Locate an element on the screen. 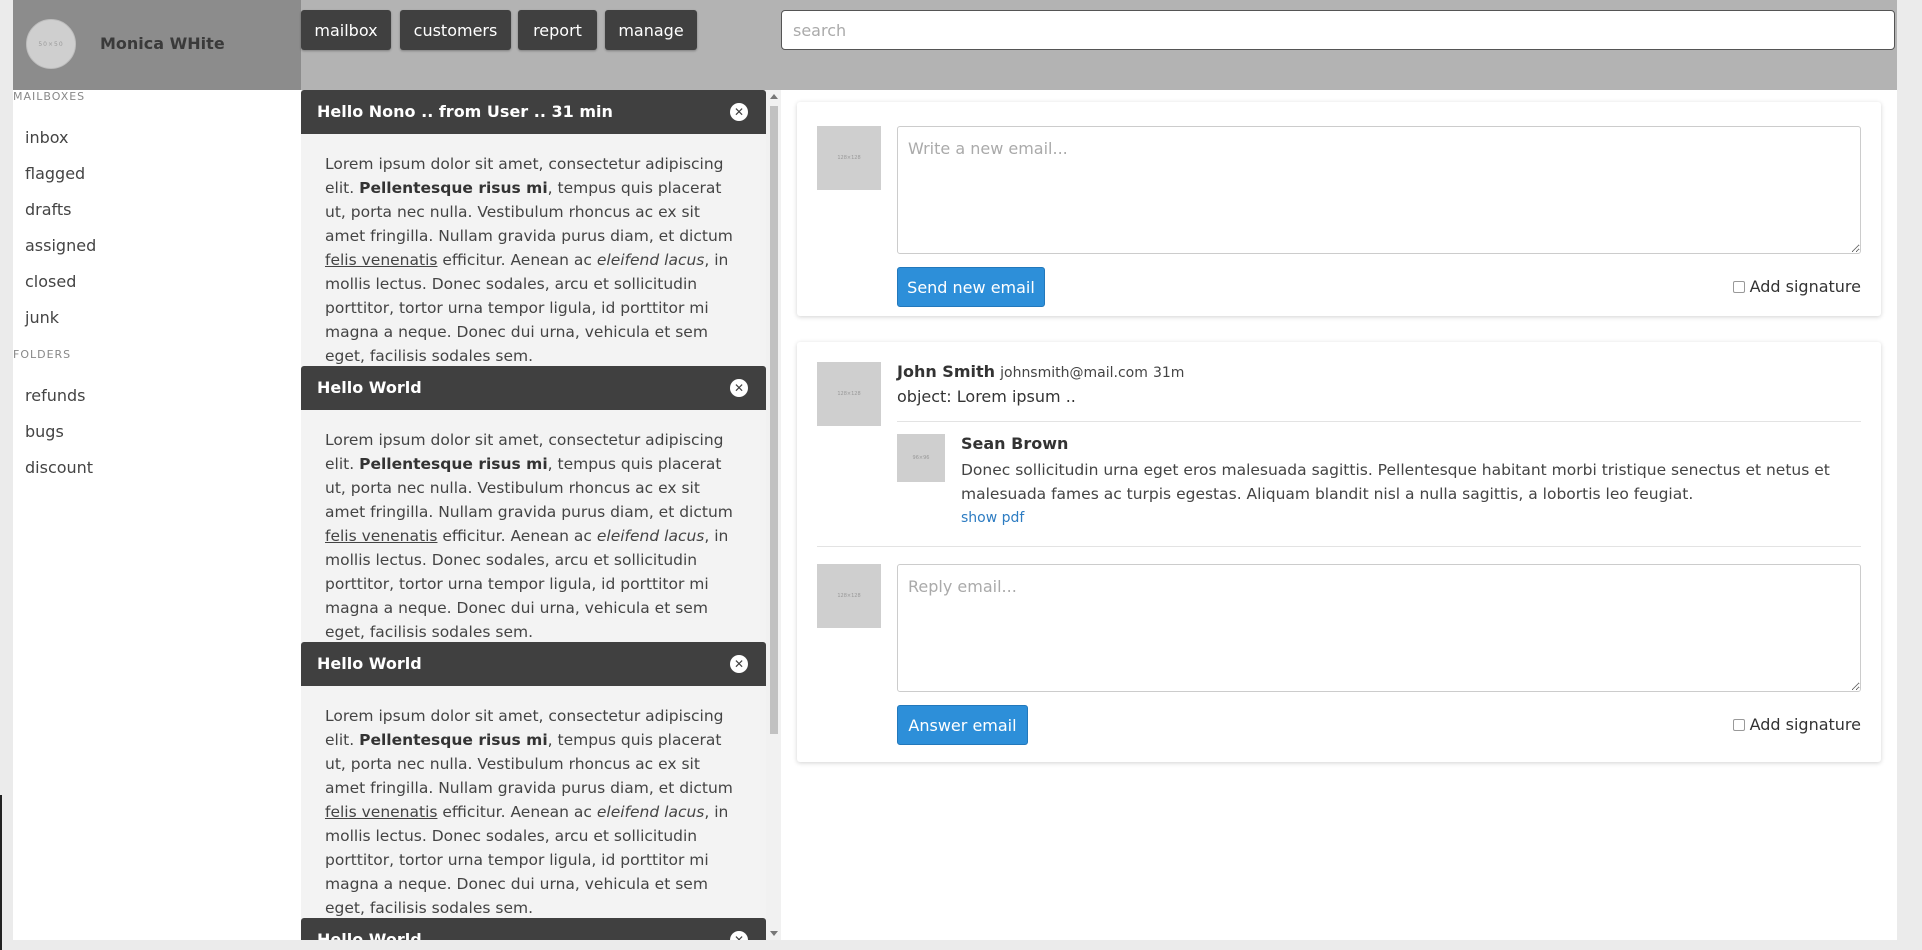  nav-customers-button: customers is located at coordinates (455, 30).